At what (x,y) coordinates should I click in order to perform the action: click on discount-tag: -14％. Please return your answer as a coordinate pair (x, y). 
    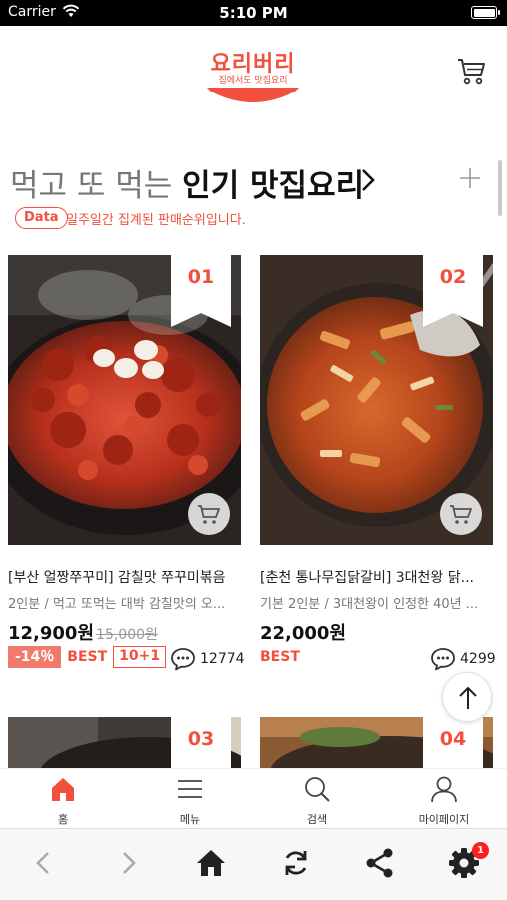
    Looking at the image, I should click on (35, 657).